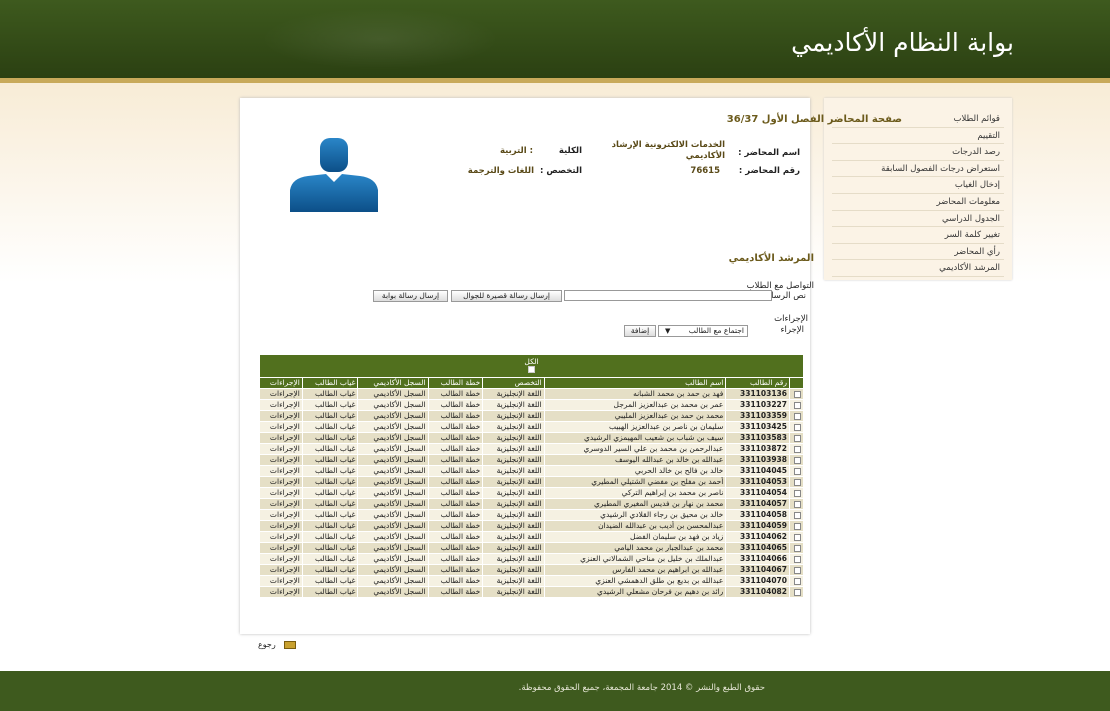 Image resolution: width=1110 pixels, height=711 pixels. Describe the element at coordinates (410, 296) in the screenshot. I see `send-portal-message-button: إرسال رسالة بوابة` at that location.